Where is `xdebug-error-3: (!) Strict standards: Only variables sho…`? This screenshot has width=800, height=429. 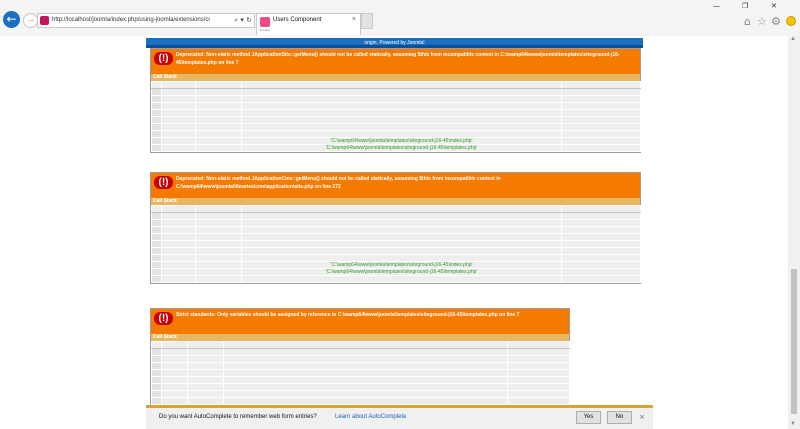 xdebug-error-3: (!) Strict standards: Only variables sho… is located at coordinates (360, 357).